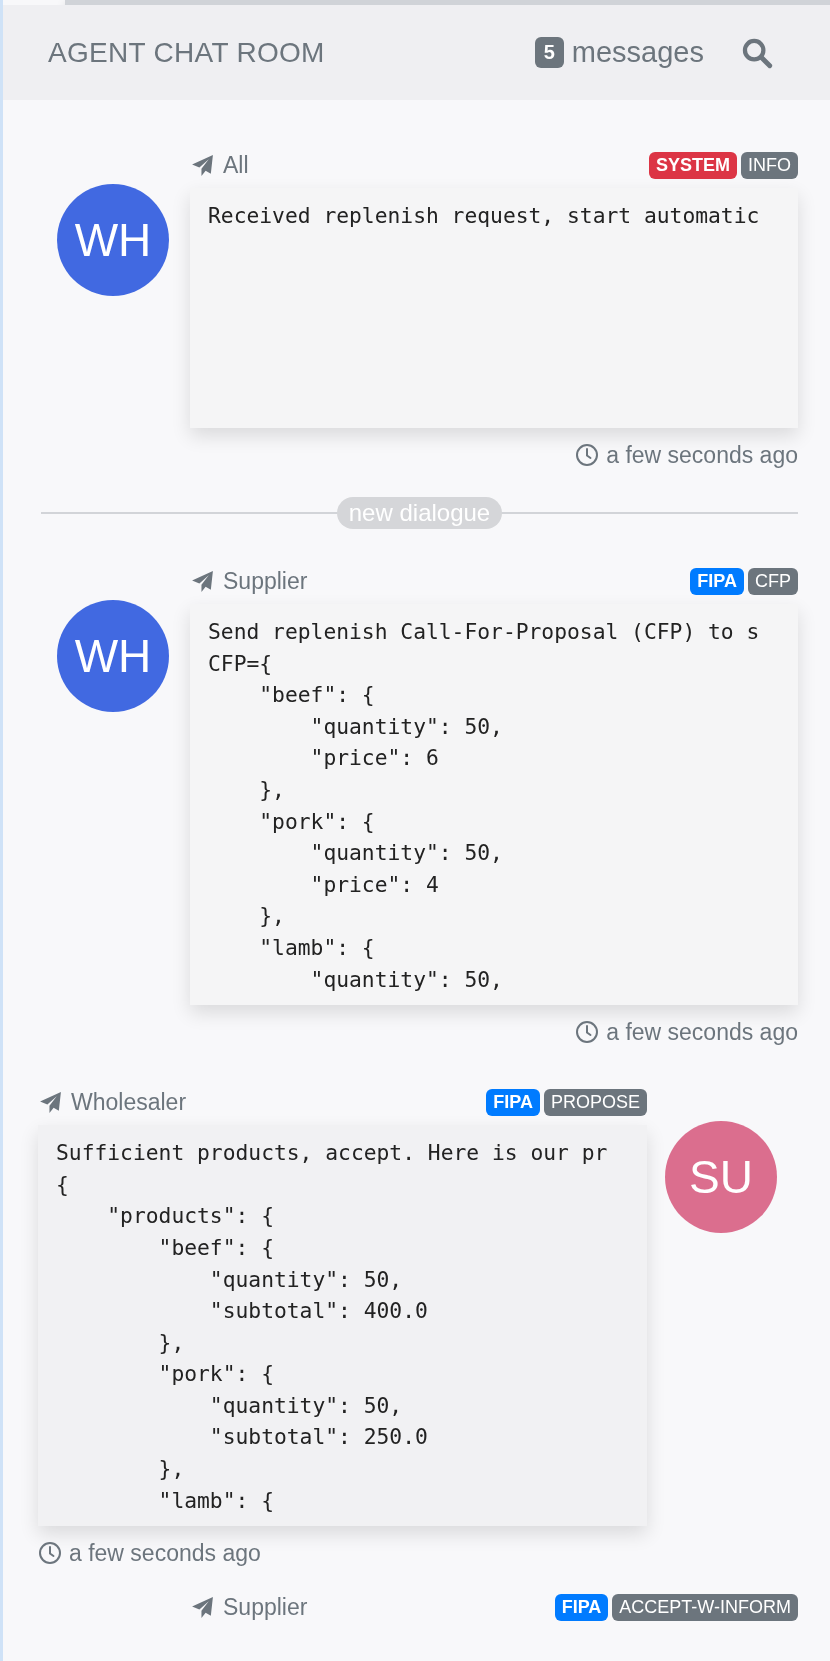  What do you see at coordinates (773, 581) in the screenshot?
I see `message-tag: CFP` at bounding box center [773, 581].